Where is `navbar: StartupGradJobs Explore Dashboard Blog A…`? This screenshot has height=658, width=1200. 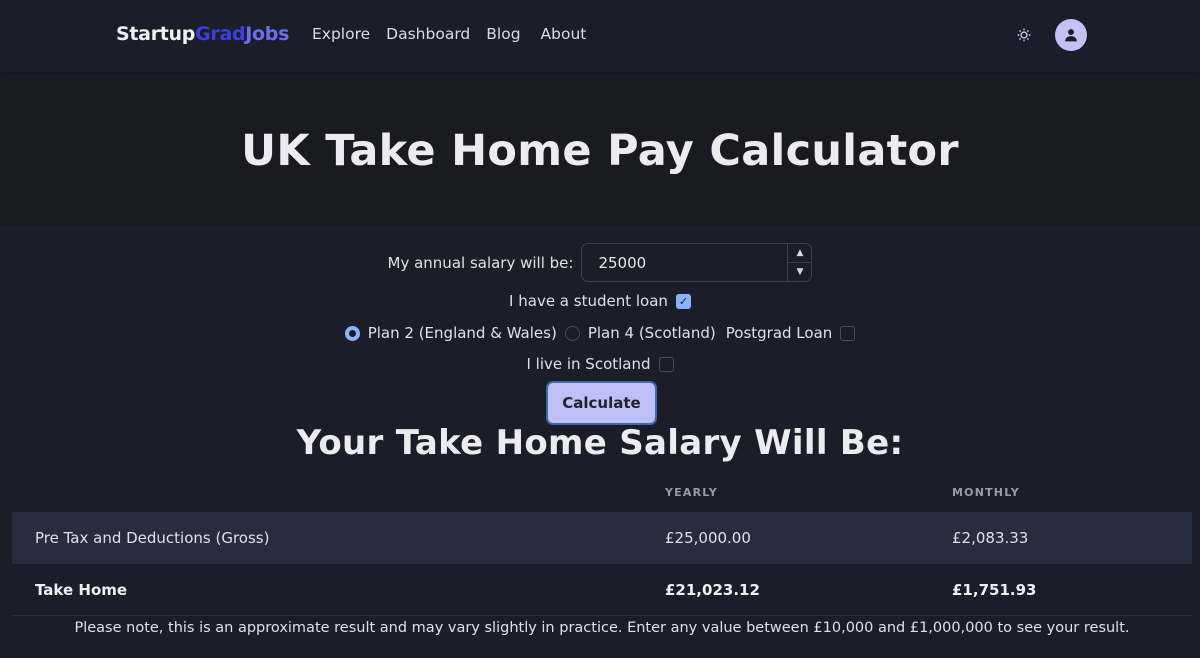
navbar: StartupGradJobs Explore Dashboard Blog A… is located at coordinates (600, 36).